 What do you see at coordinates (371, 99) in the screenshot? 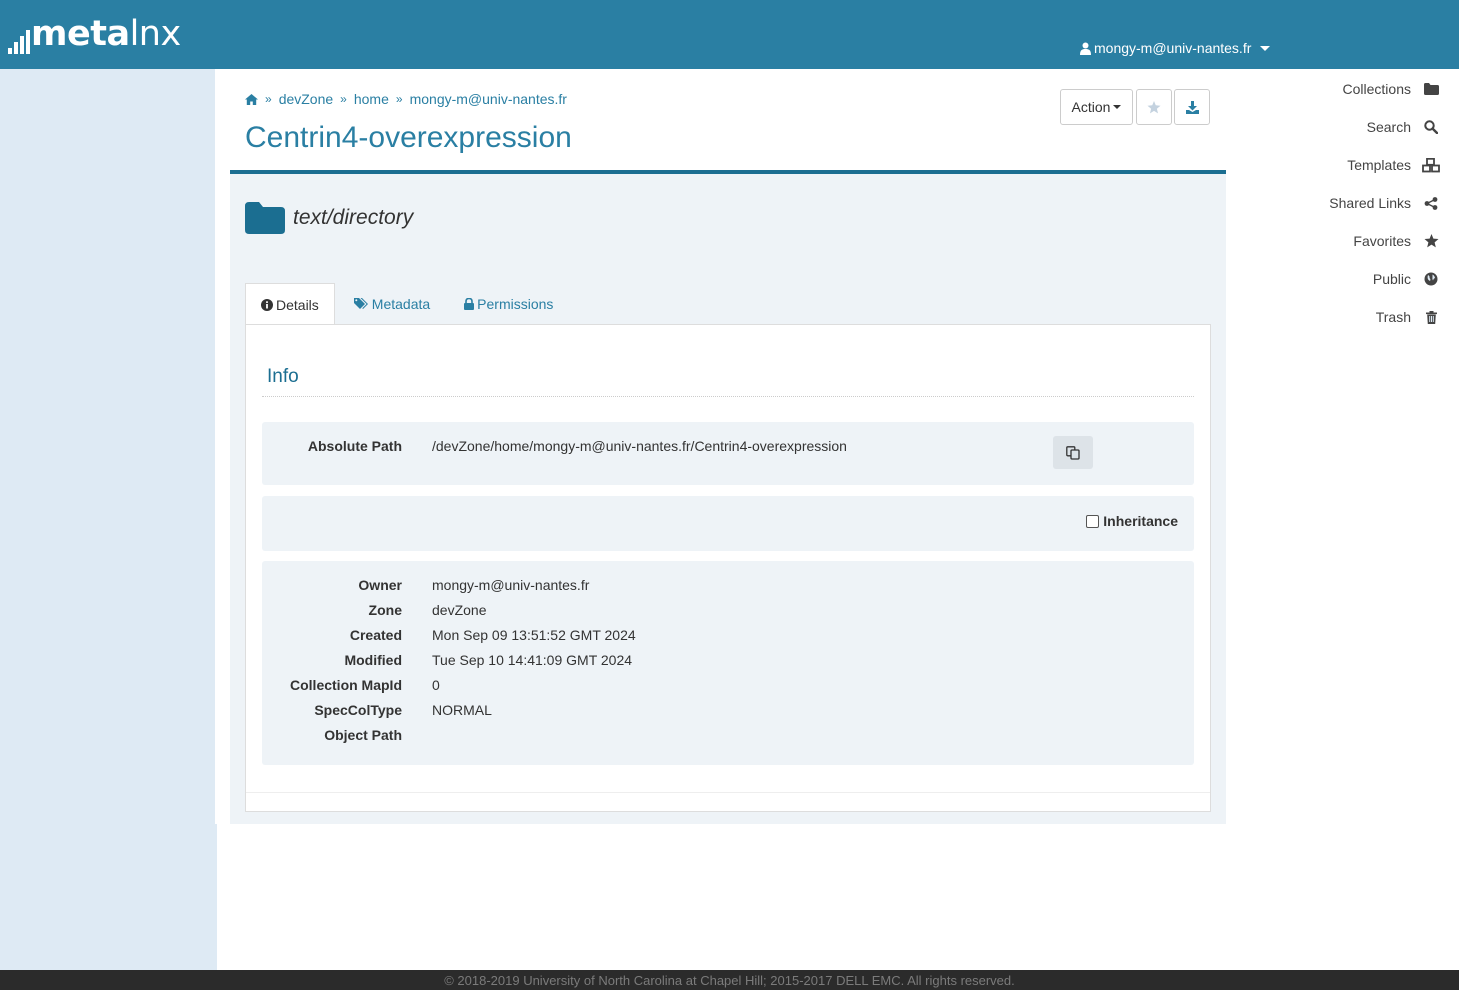
I see `breadcrumb-item: home` at bounding box center [371, 99].